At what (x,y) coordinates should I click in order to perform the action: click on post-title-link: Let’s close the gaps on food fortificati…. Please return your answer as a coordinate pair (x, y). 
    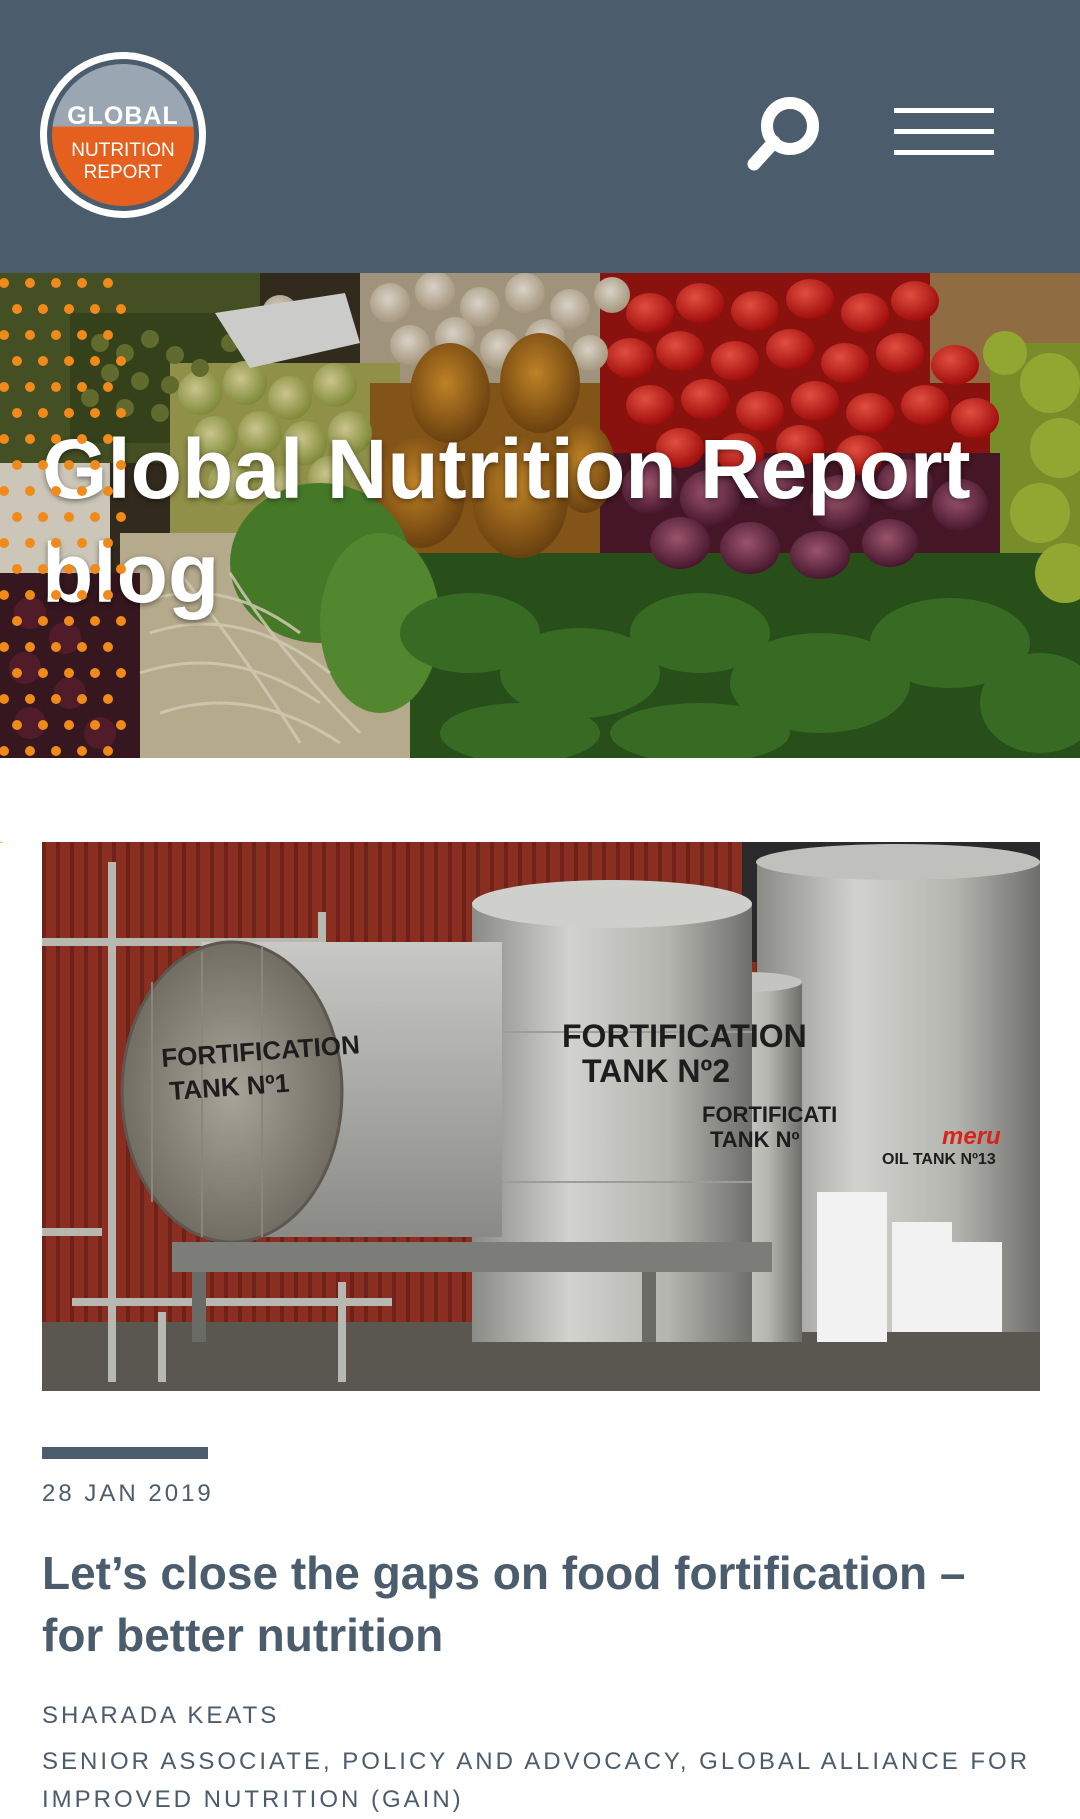
    Looking at the image, I should click on (537, 1604).